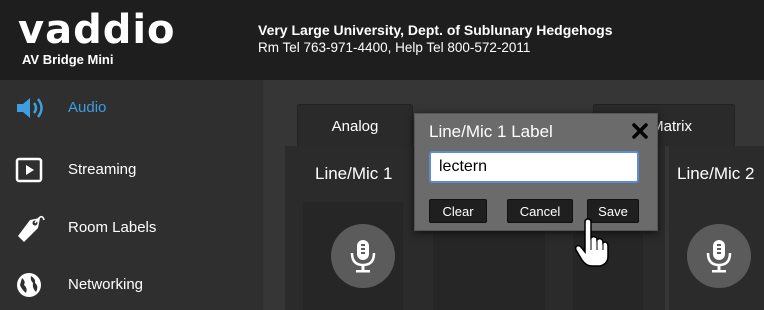  I want to click on speaker-icon, so click(30, 108).